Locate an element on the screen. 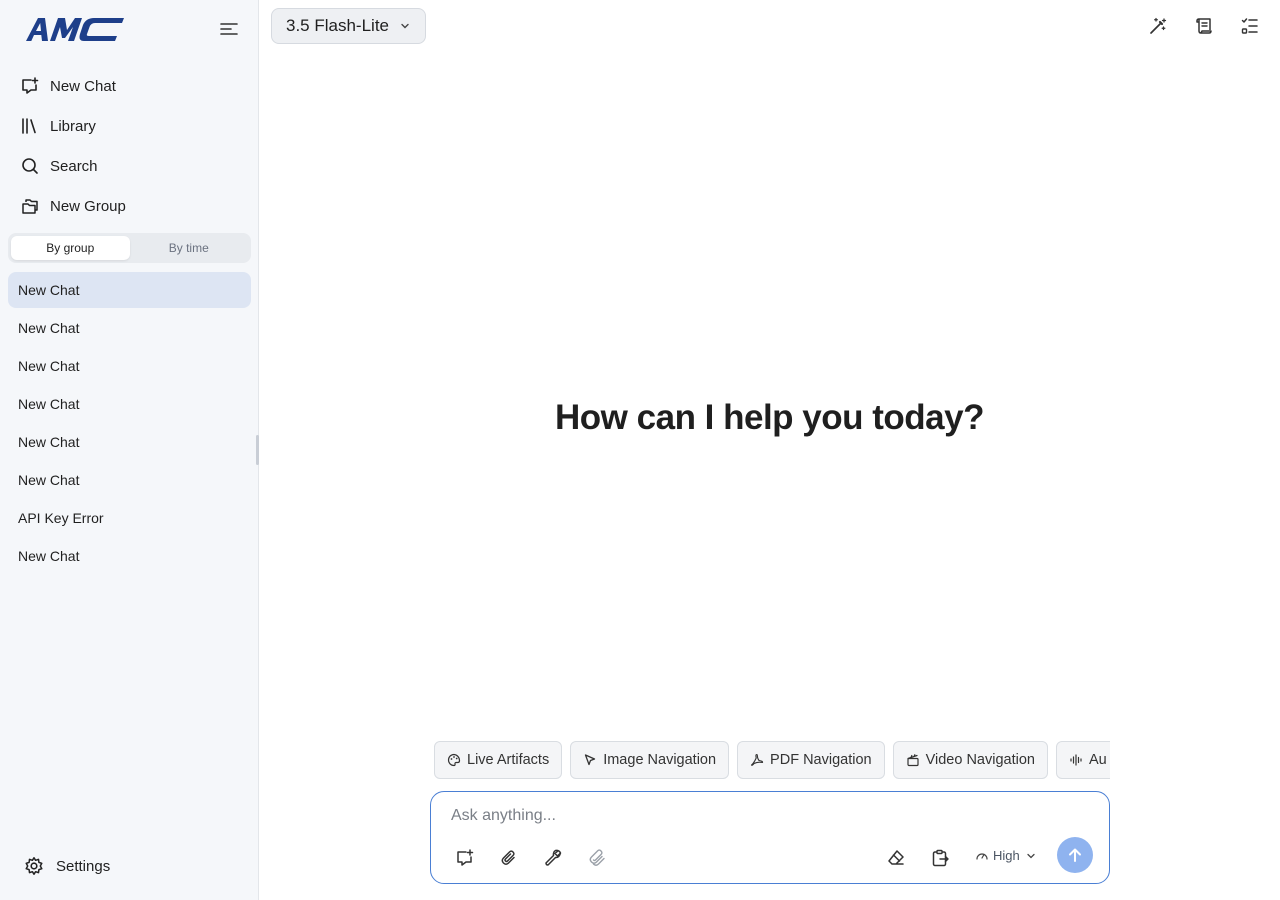 Image resolution: width=1280 pixels, height=900 pixels. gear-icon is located at coordinates (34, 866).